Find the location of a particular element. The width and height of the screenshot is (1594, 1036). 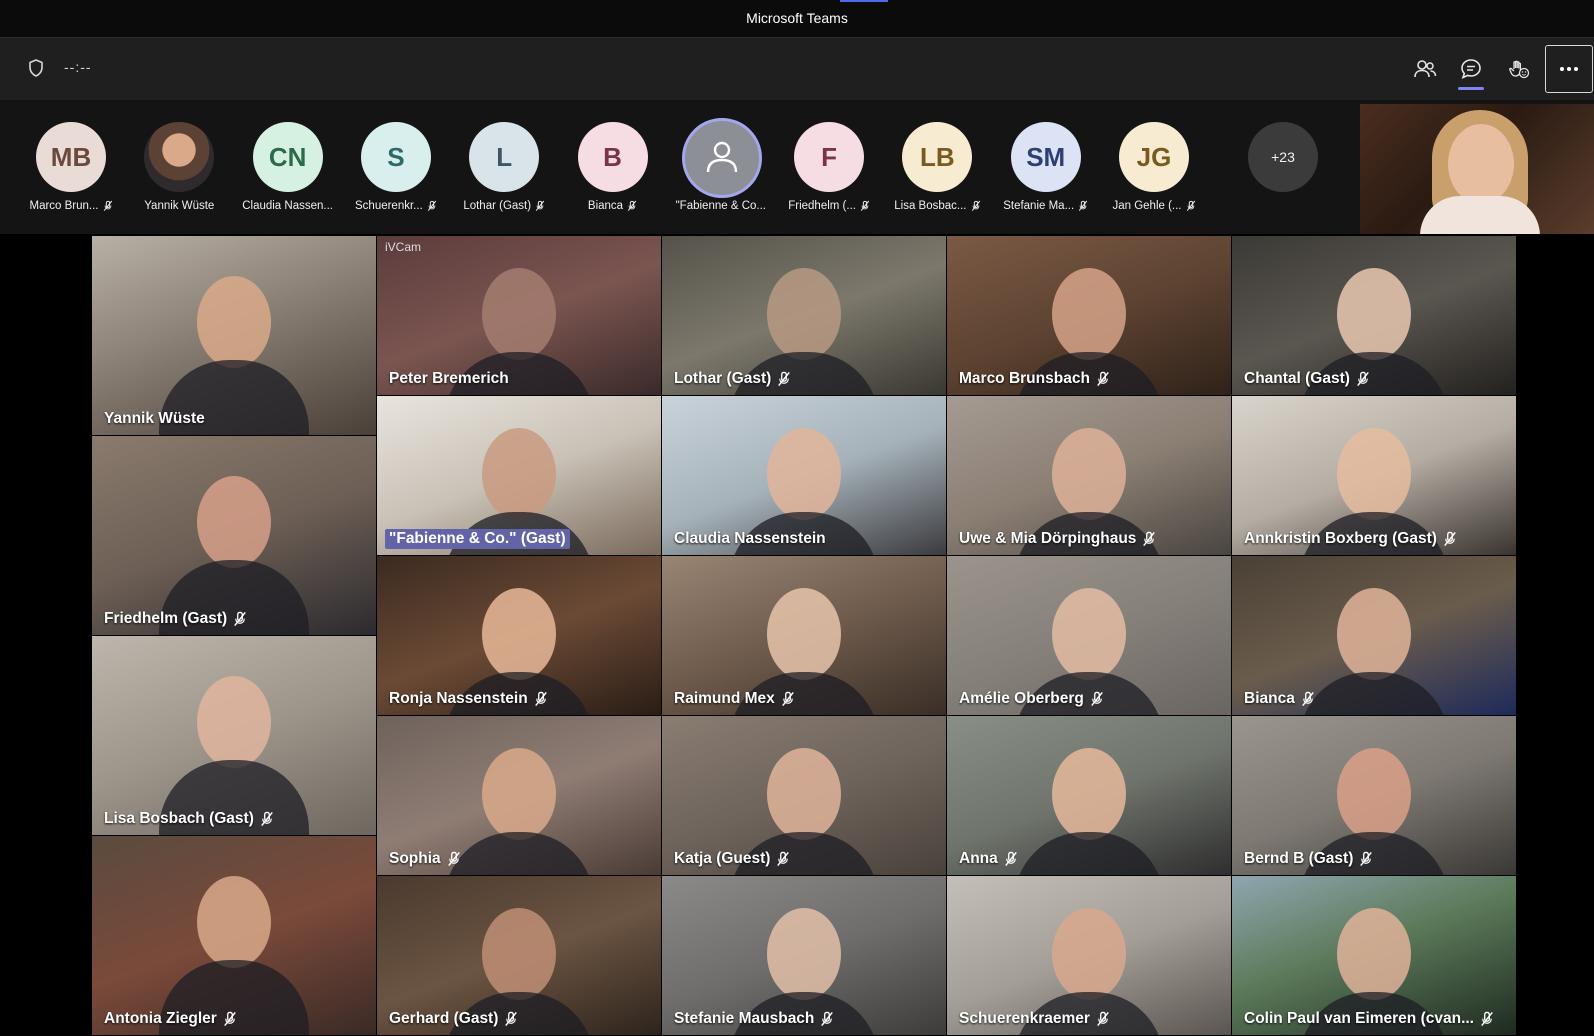

video-tile: Antonia Ziegler is located at coordinates (234, 935).